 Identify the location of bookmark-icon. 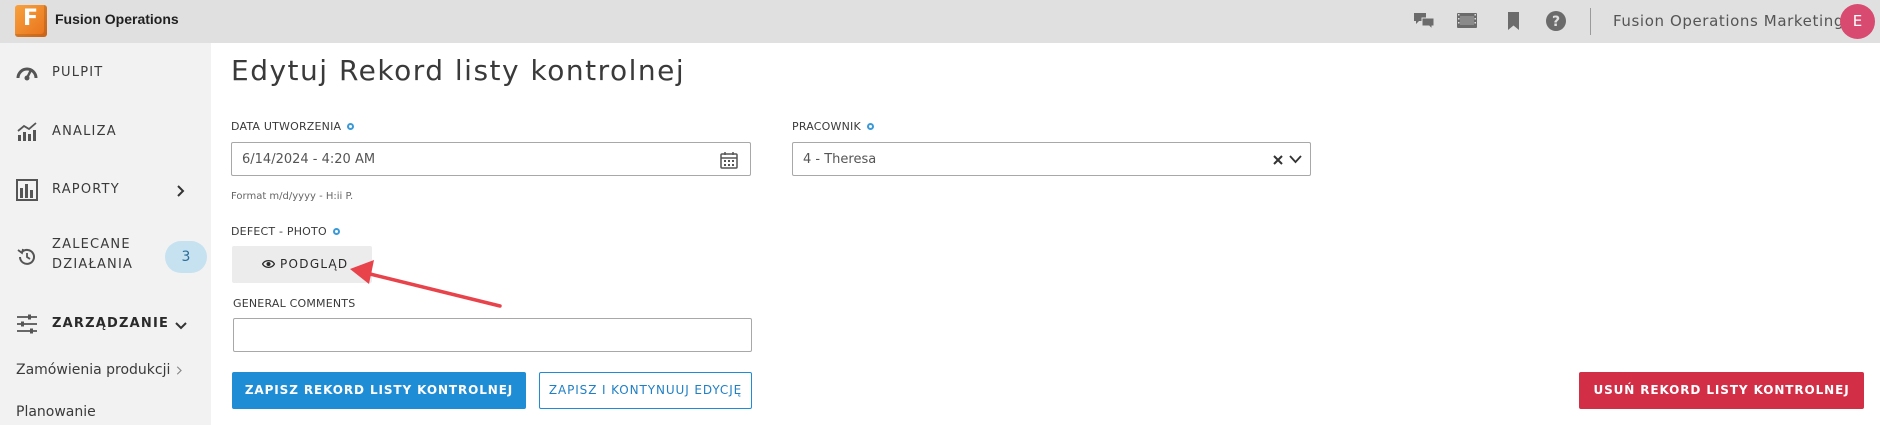
(1514, 21).